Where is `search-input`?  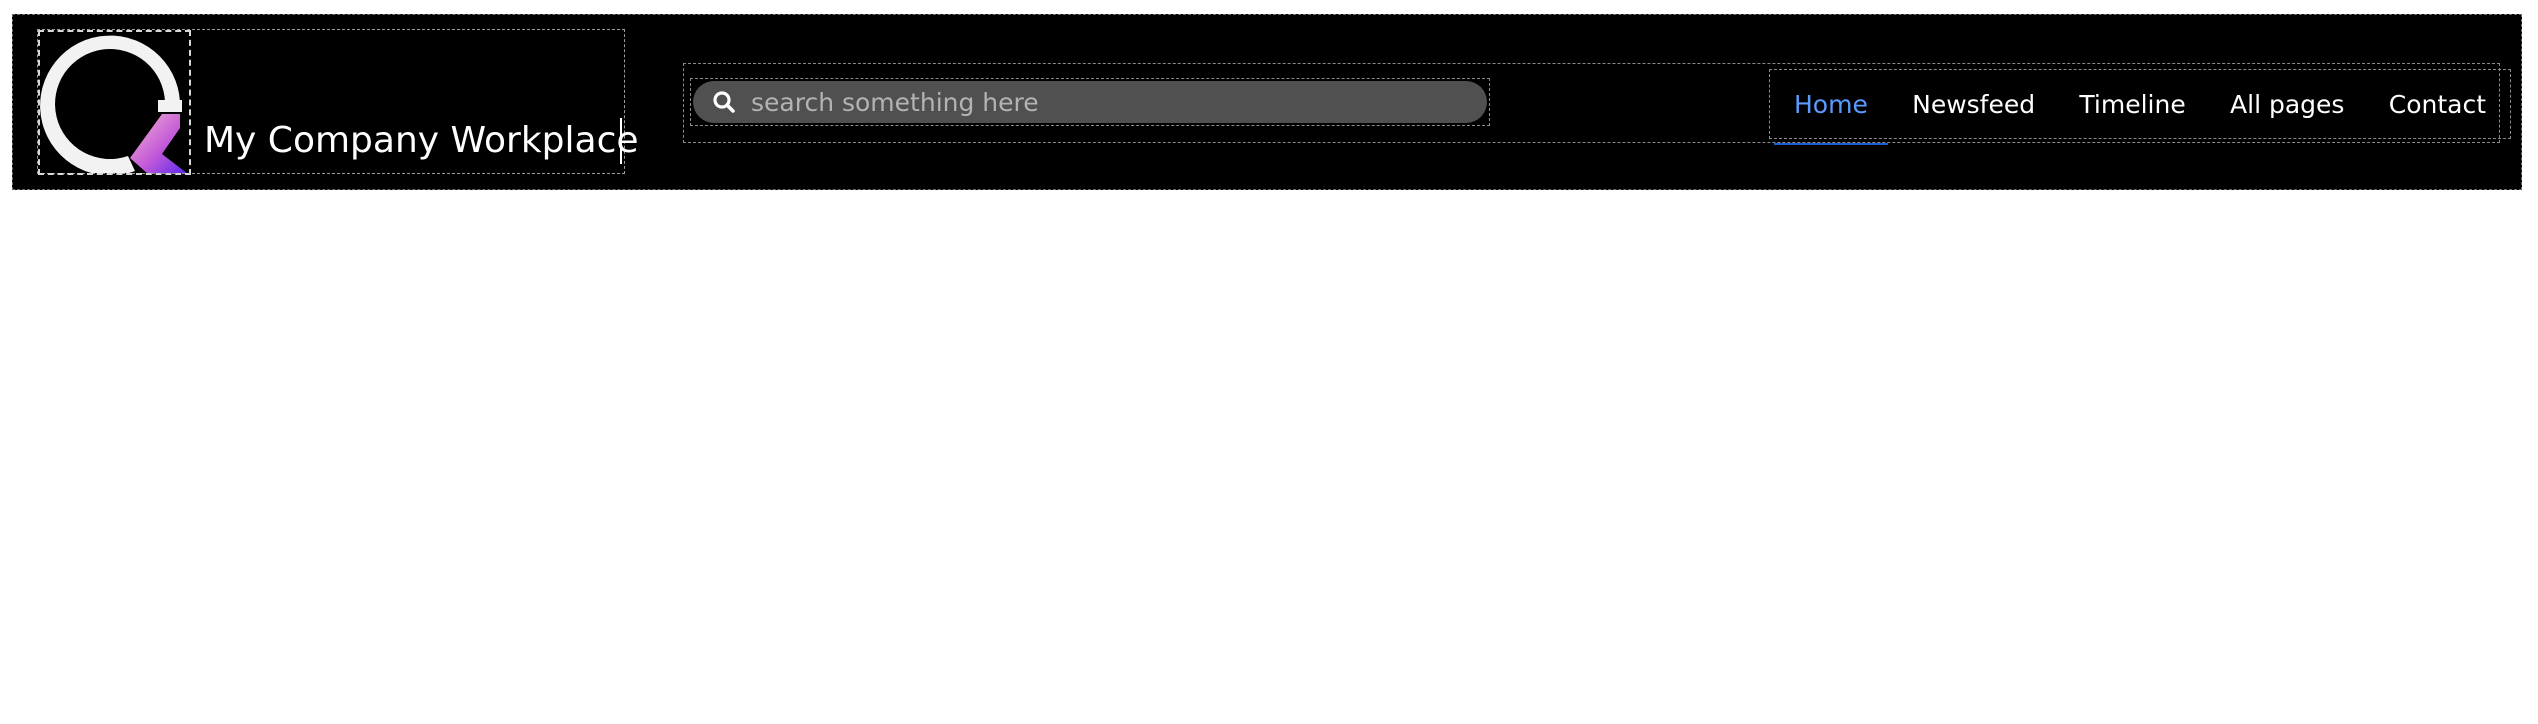
search-input is located at coordinates (1119, 102).